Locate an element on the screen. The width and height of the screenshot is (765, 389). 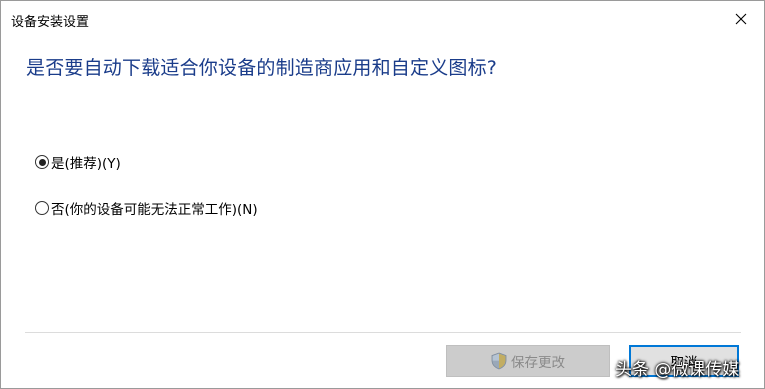
uac-shield-icon is located at coordinates (499, 361).